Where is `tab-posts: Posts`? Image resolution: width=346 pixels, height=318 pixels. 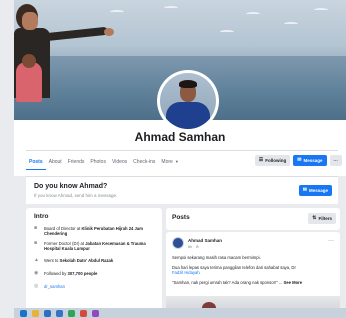 tab-posts: Posts is located at coordinates (36, 163).